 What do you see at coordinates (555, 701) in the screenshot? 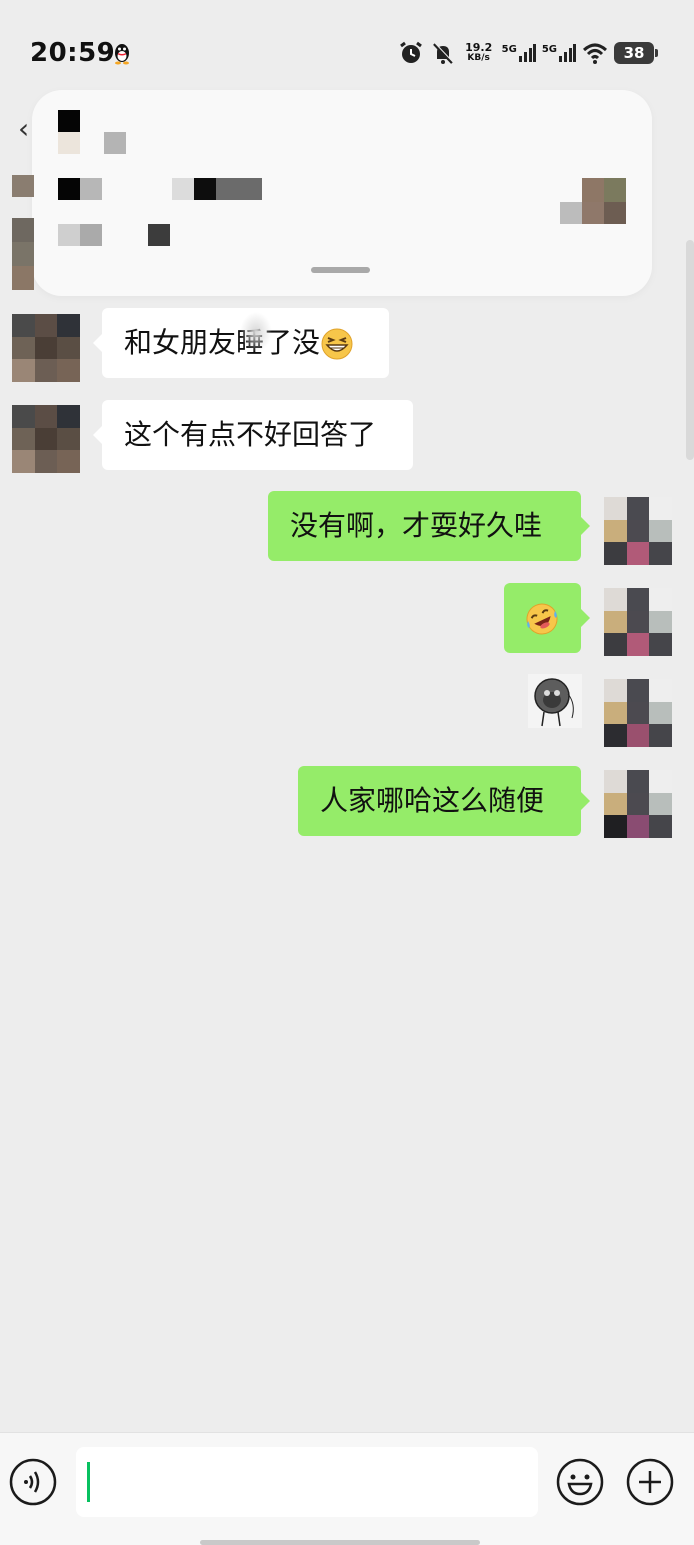
I see `monkey-sticker-icon` at bounding box center [555, 701].